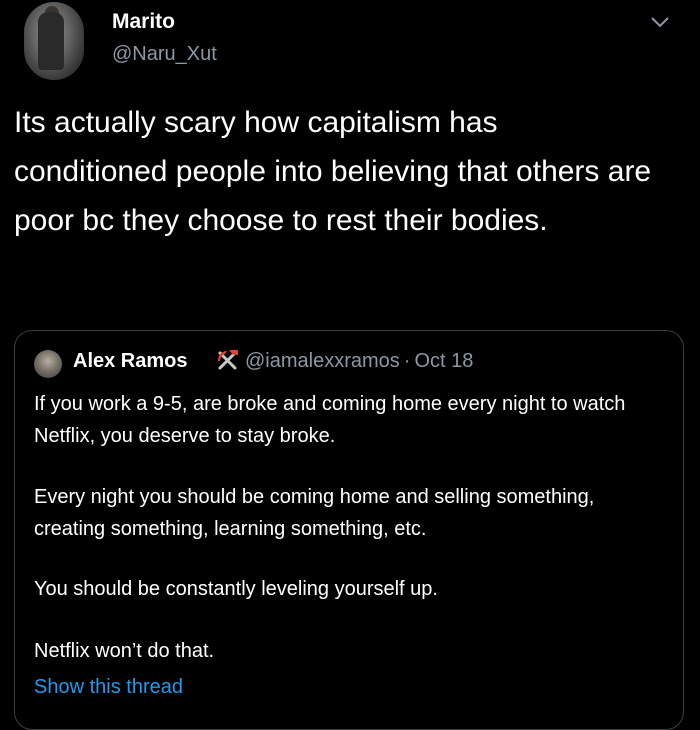  What do you see at coordinates (124, 651) in the screenshot?
I see `quoted-paragraph: Netflix won’t do that.` at bounding box center [124, 651].